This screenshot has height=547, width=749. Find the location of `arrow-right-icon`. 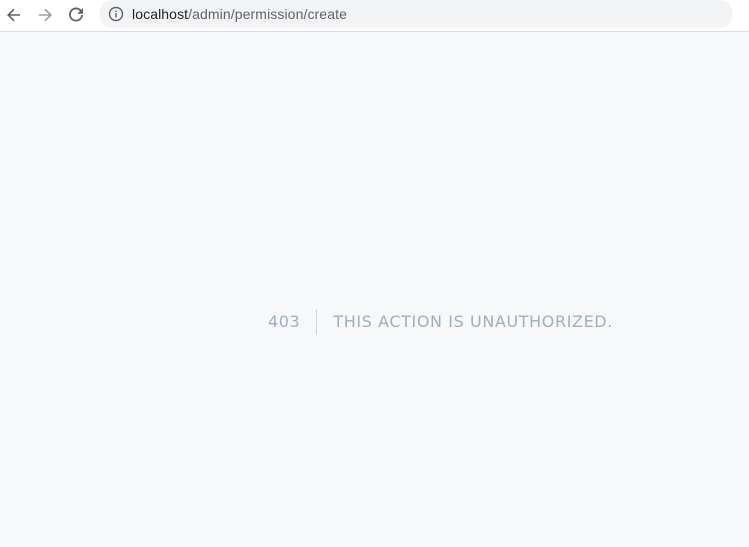

arrow-right-icon is located at coordinates (45, 15).